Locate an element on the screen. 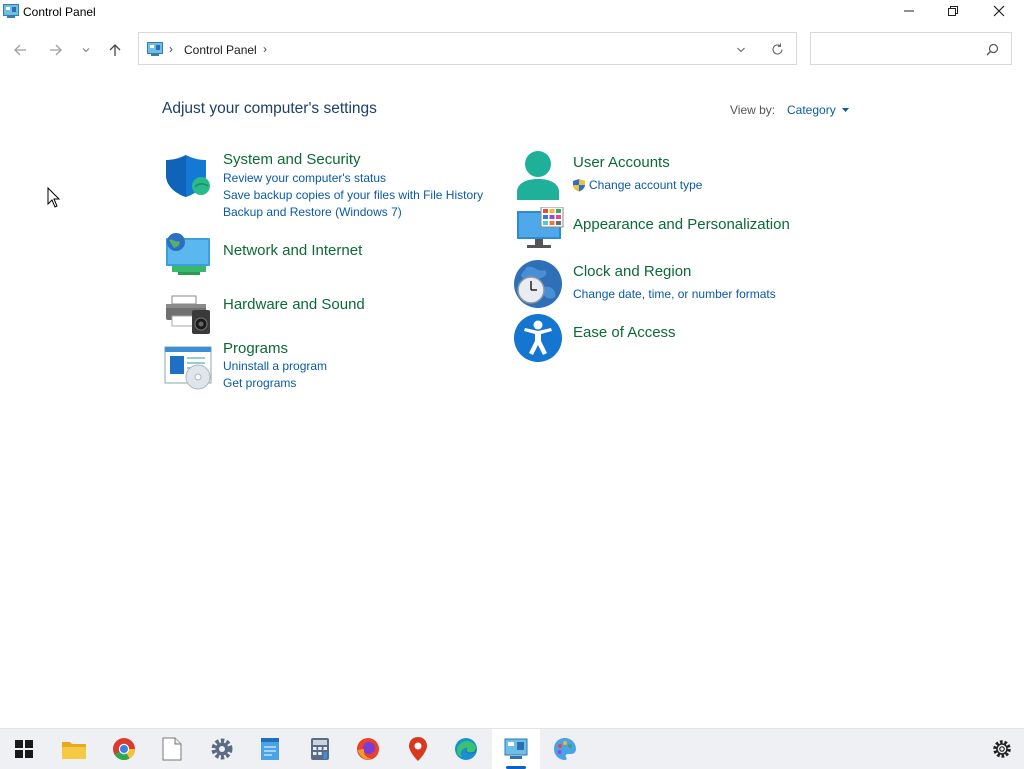 This screenshot has height=769, width=1024. recent-locations-button is located at coordinates (86, 50).